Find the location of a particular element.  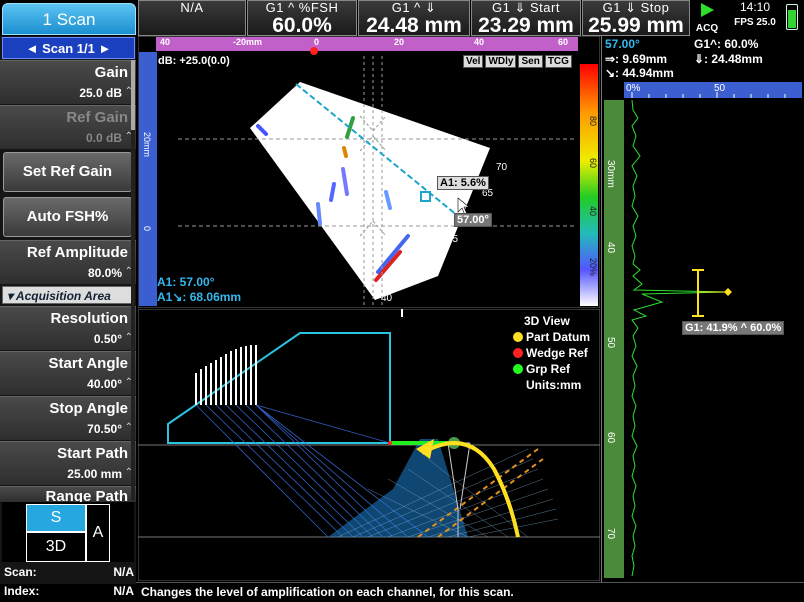

battery-icon is located at coordinates (792, 17).